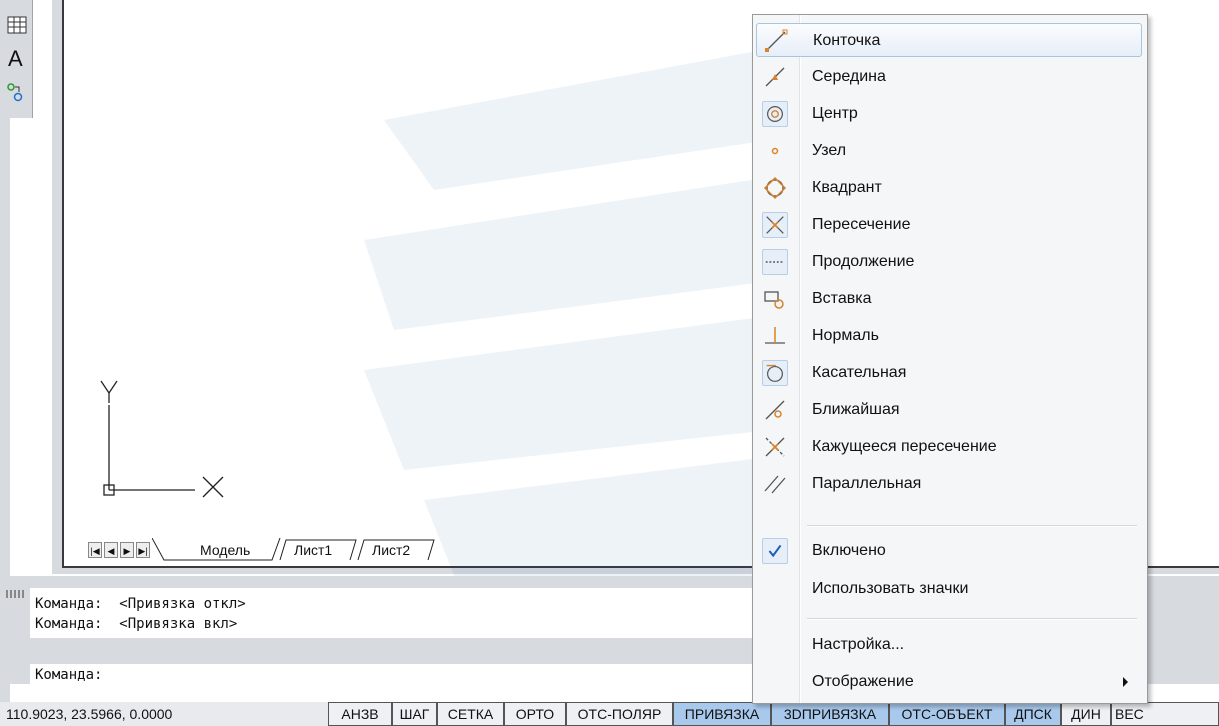  Describe the element at coordinates (949, 484) in the screenshot. I see `menu-item-parallel: Параллельная` at that location.